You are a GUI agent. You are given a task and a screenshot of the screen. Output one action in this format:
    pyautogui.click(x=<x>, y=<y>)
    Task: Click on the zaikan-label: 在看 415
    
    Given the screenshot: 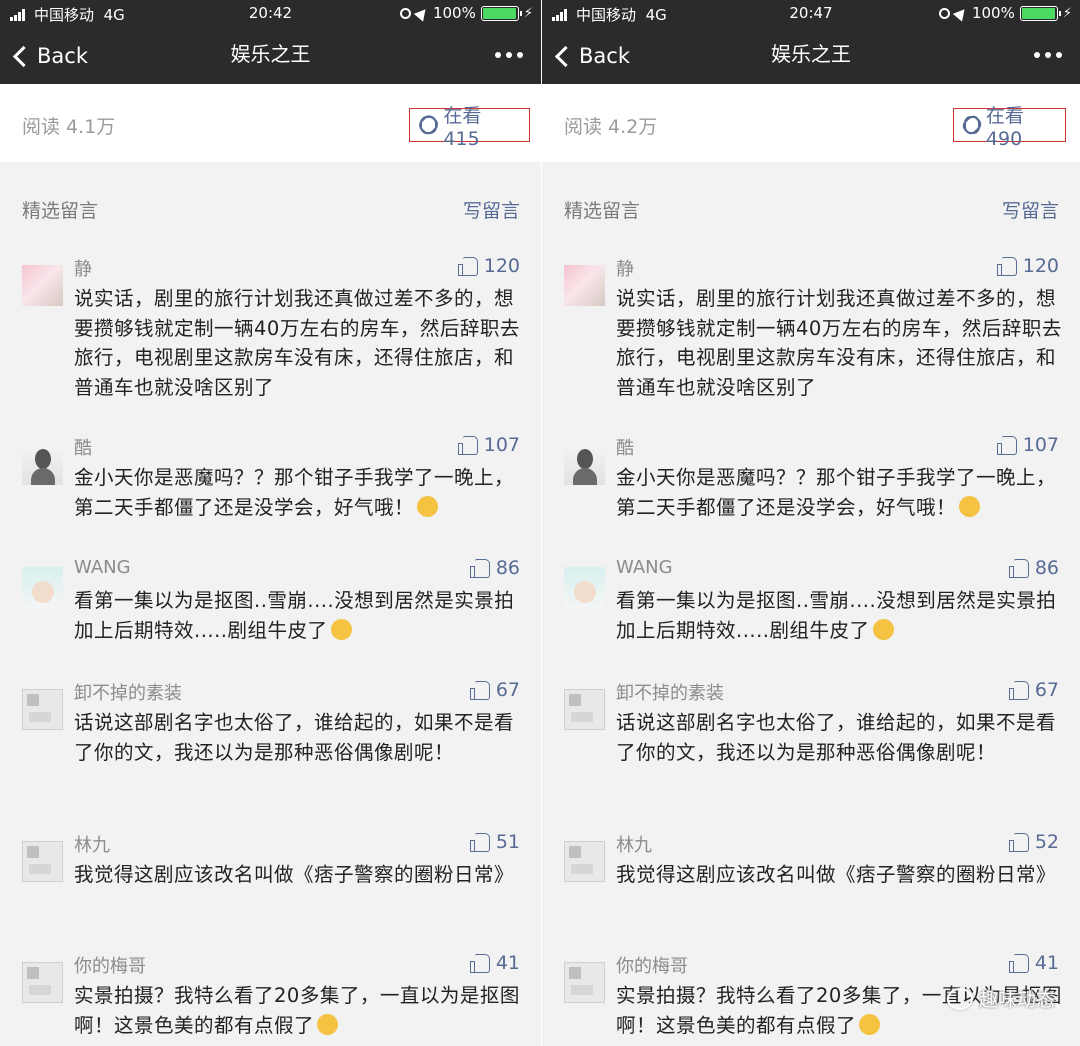 What is the action you would take?
    pyautogui.click(x=462, y=127)
    